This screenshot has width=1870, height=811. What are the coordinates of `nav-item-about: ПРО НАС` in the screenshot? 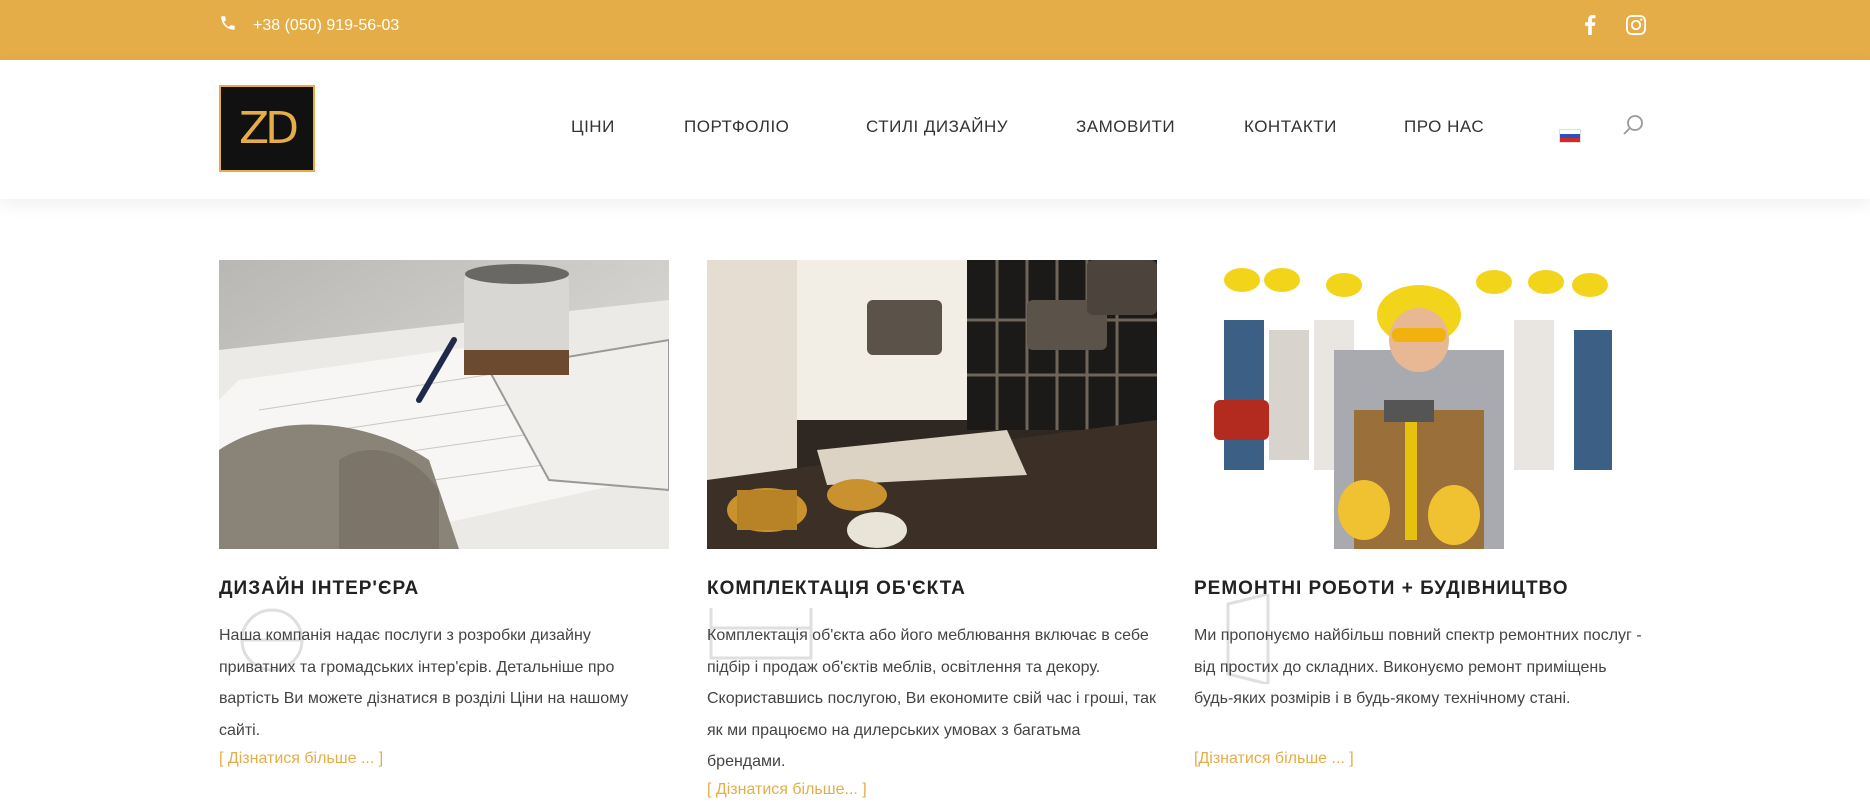 It's located at (1444, 127).